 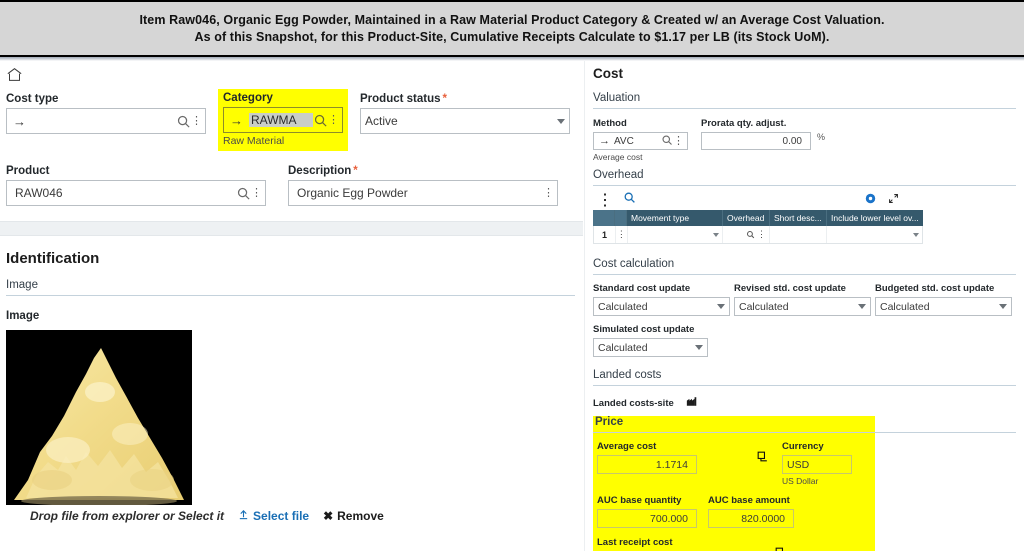 I want to click on simulated-cost-update-select: Calculated, so click(x=650, y=347).